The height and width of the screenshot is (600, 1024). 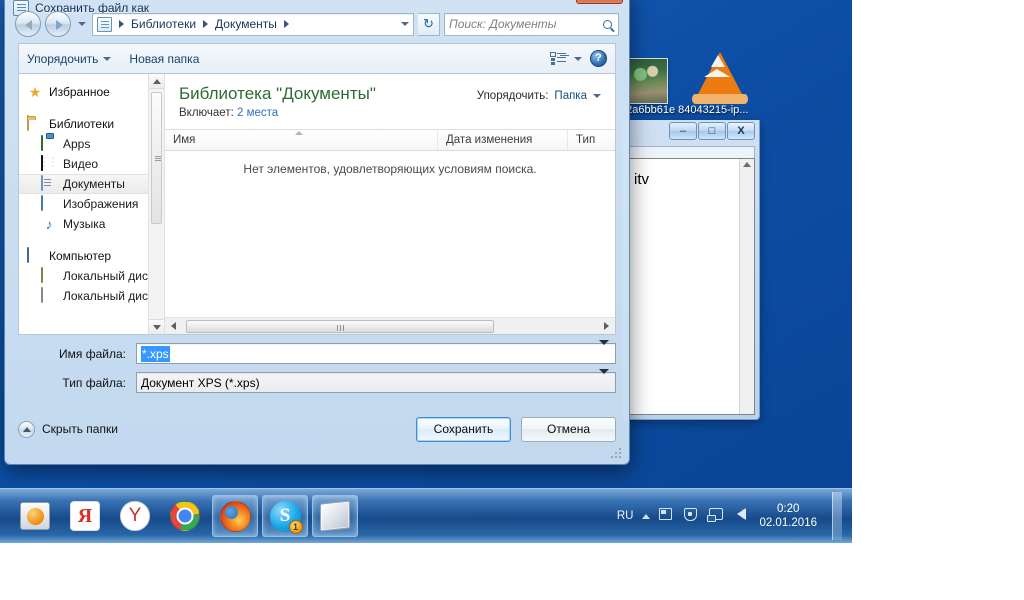 What do you see at coordinates (82, 124) in the screenshot?
I see `sidebar-label-libraries: Библиотеки` at bounding box center [82, 124].